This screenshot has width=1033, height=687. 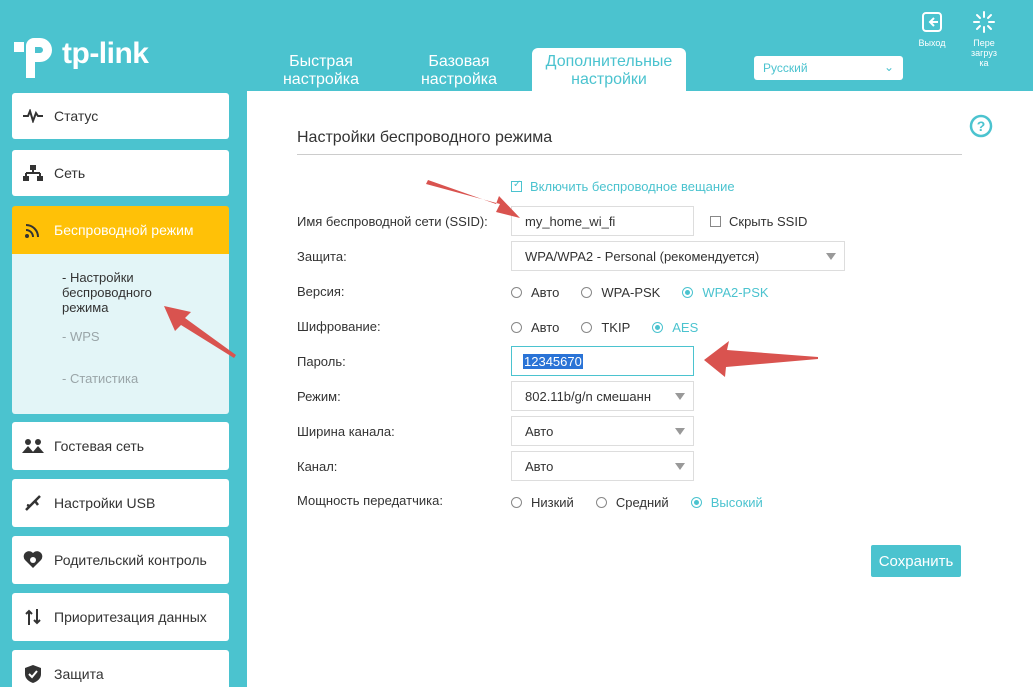 What do you see at coordinates (629, 154) in the screenshot?
I see `title-divider` at bounding box center [629, 154].